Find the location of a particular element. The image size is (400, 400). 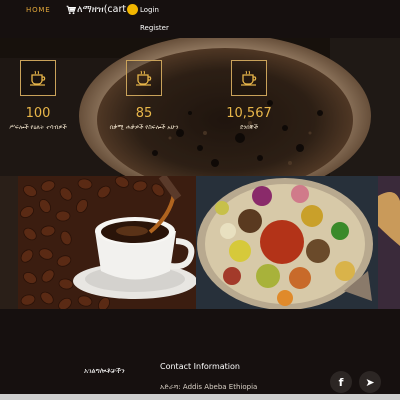

stat-label: ሥፍሎች የዕለት ተሳብዎች is located at coordinates (38, 127).